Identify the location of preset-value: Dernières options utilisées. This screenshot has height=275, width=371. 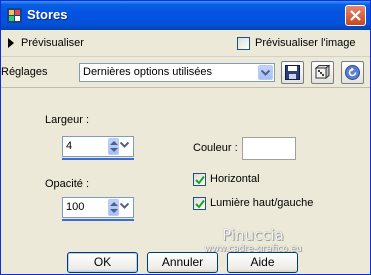
(148, 72).